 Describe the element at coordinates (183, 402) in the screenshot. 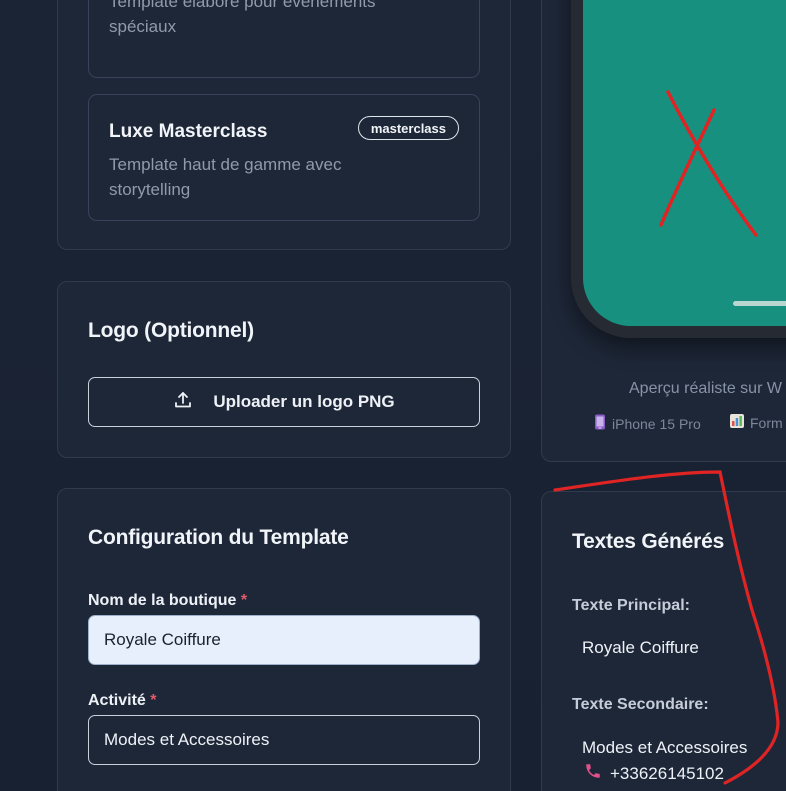

I see `upload-icon` at that location.